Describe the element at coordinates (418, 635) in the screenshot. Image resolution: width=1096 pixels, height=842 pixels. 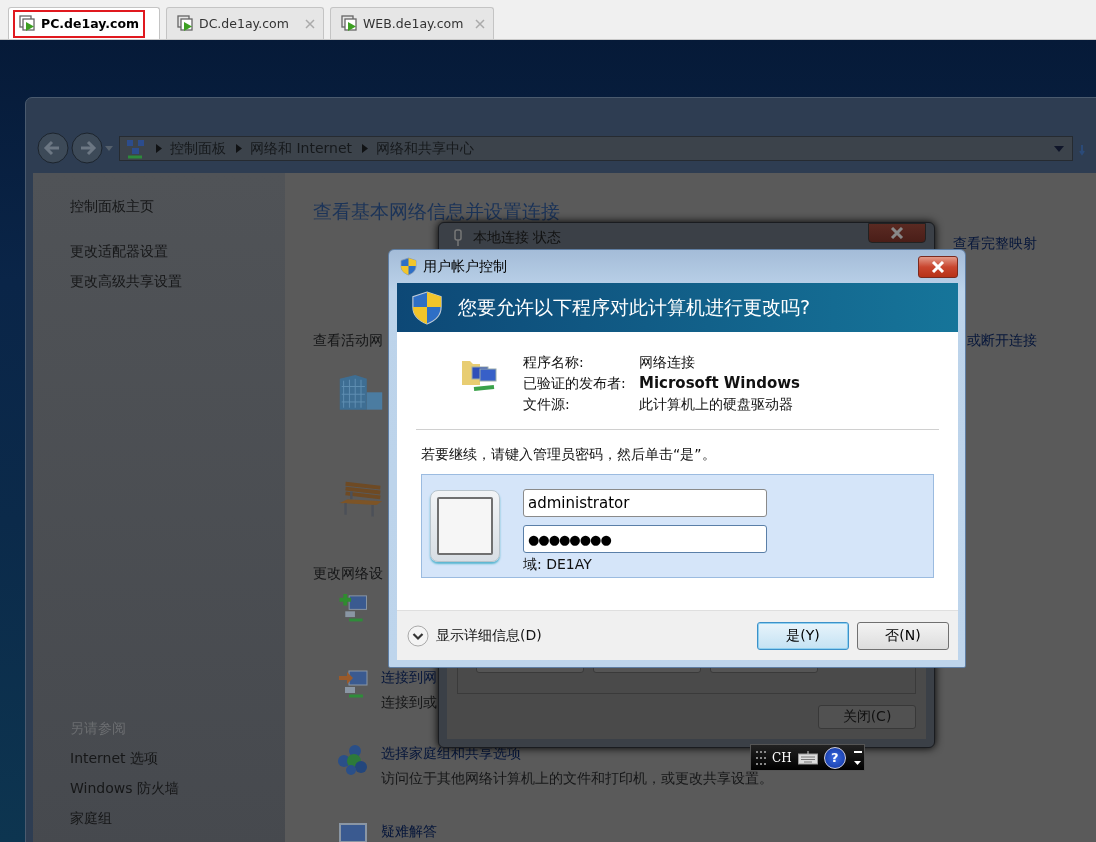
I see `expand-icon` at that location.